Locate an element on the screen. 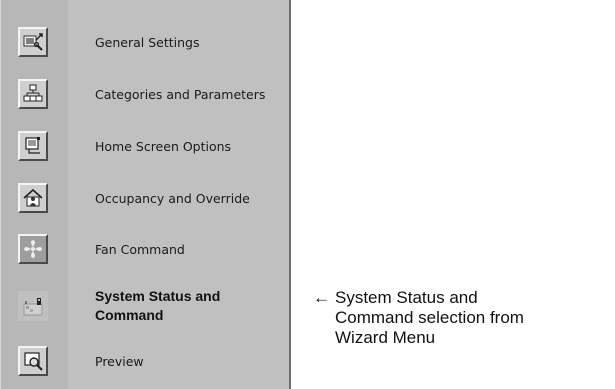  menu-item-label: Fan Command is located at coordinates (140, 249).